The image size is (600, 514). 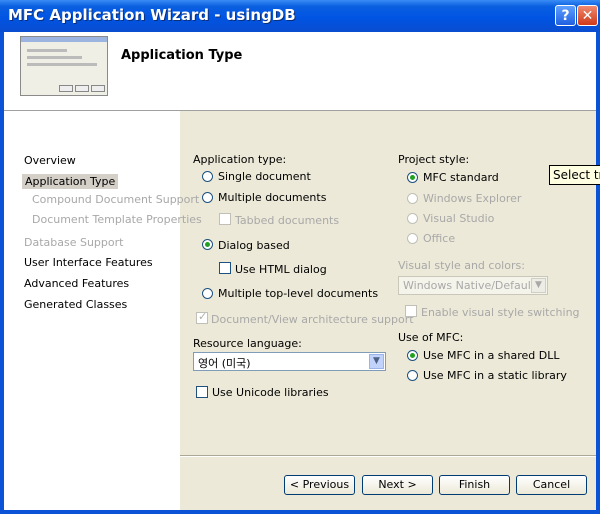 I want to click on visual-studio-label: Visual Studio, so click(x=459, y=218).